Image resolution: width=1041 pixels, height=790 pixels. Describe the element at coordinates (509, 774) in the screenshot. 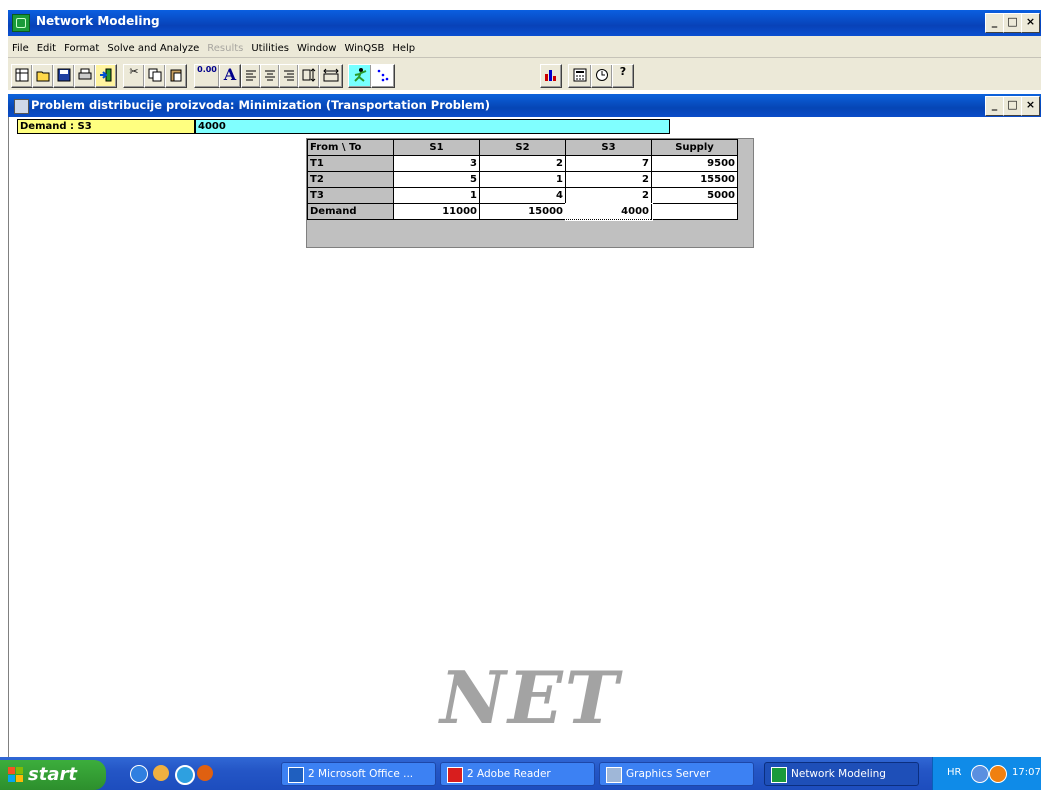

I see `task-label: 2 Adobe Reader` at that location.